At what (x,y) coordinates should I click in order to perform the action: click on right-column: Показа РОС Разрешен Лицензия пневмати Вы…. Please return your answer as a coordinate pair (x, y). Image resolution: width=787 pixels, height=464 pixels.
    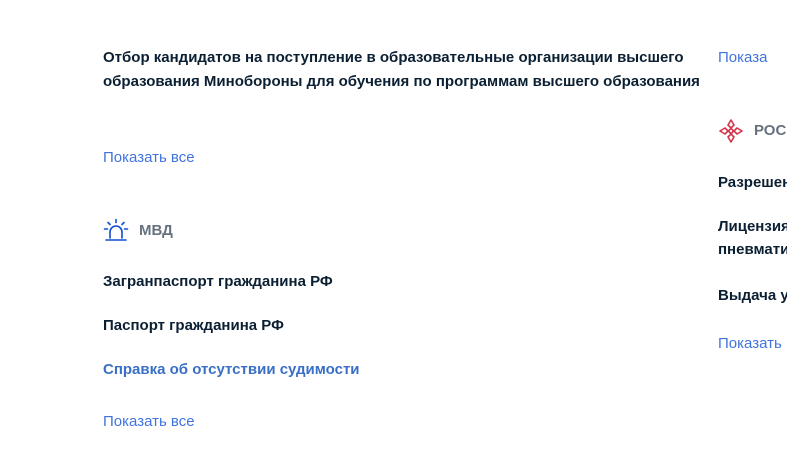
    Looking at the image, I should click on (752, 232).